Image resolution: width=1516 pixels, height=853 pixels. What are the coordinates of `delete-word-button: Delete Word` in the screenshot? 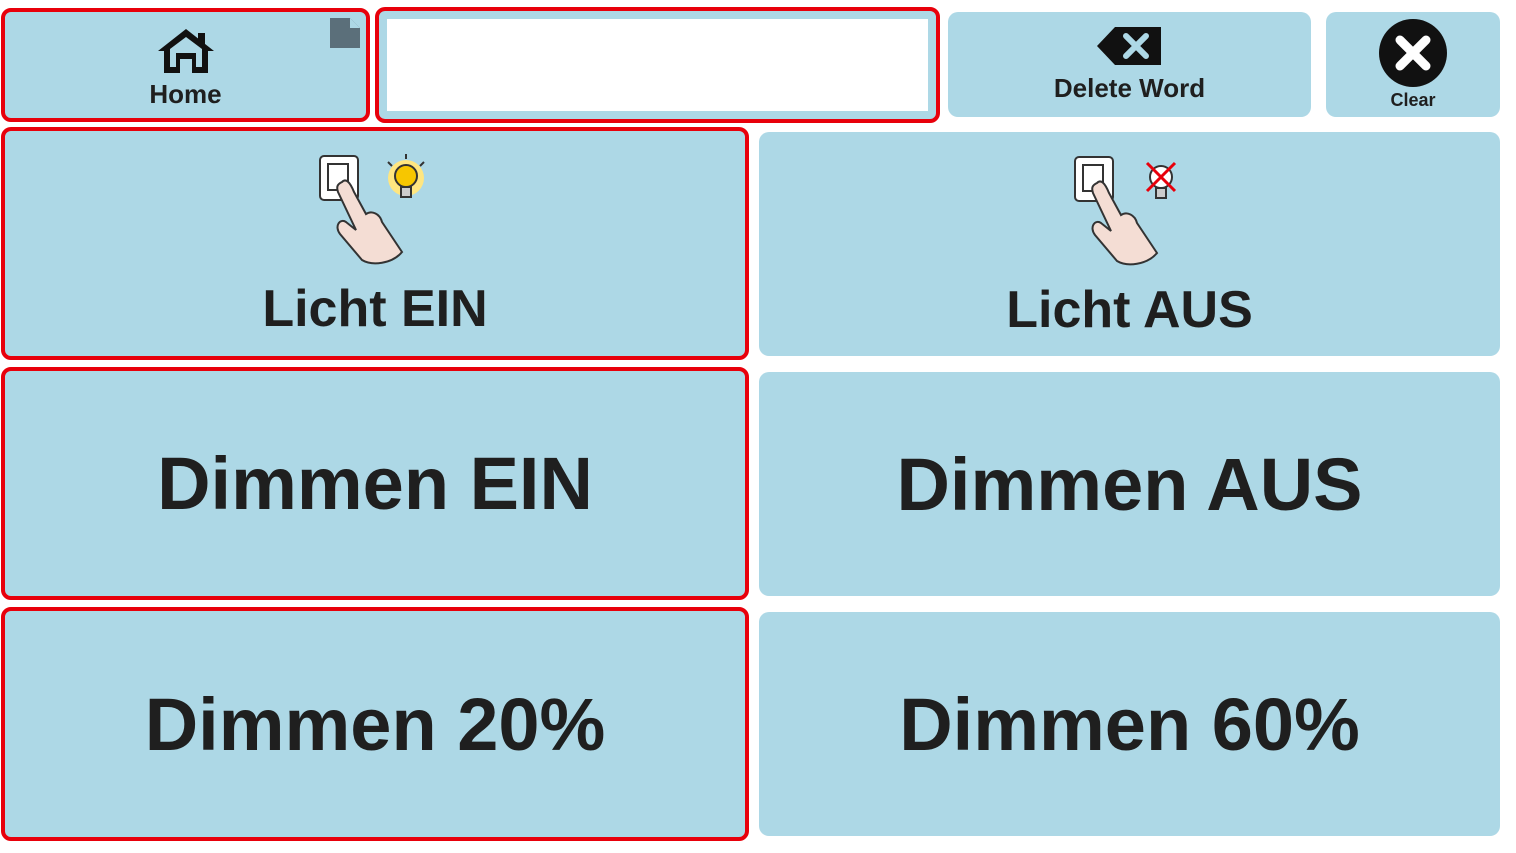 It's located at (1129, 64).